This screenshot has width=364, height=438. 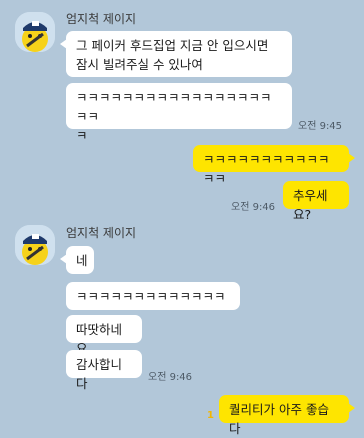 What do you see at coordinates (274, 165) in the screenshot?
I see `outgoing-message-1: ㅋㅋㅋㅋㅋㅋㅋㅋㅋㅋㅋㅋㅋ` at bounding box center [274, 165].